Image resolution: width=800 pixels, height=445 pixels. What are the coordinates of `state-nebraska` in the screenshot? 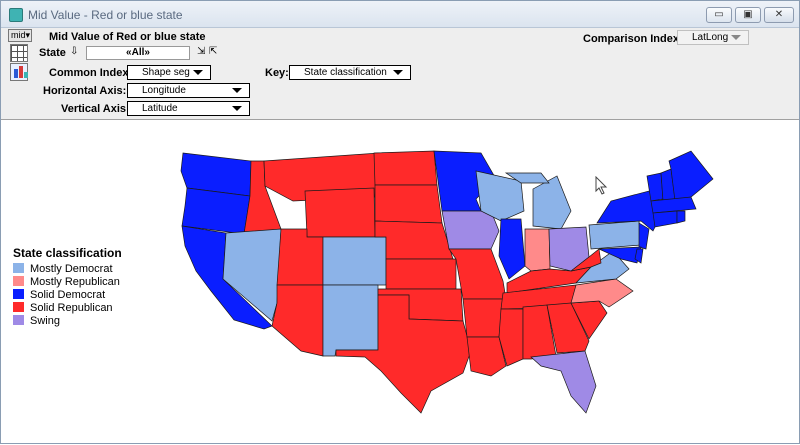 It's located at (414, 240).